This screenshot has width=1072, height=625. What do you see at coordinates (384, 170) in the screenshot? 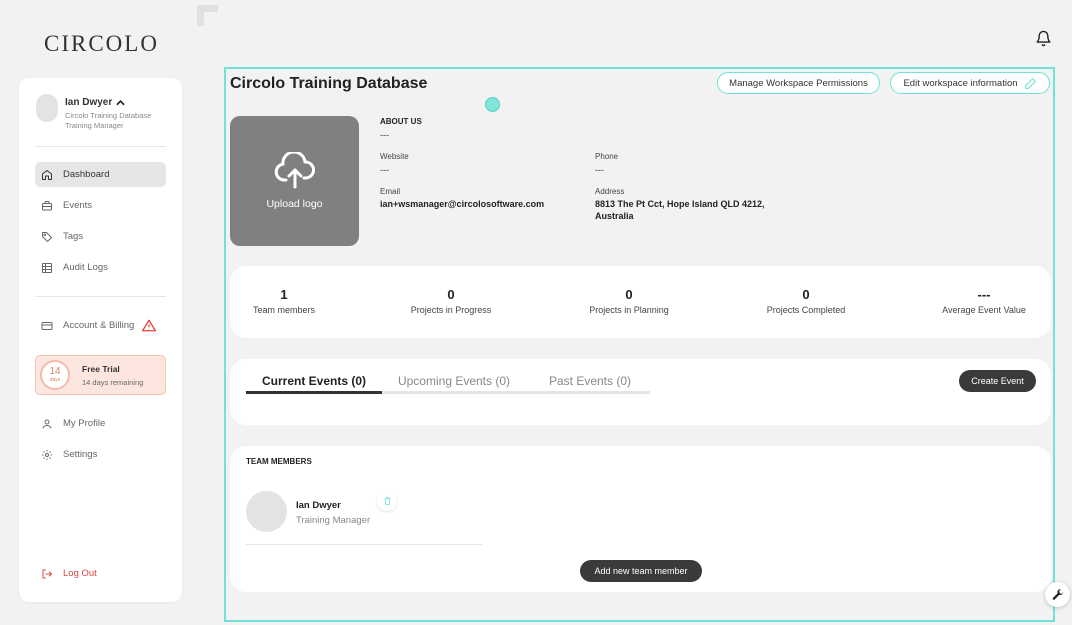
I see `website-value: ---` at bounding box center [384, 170].